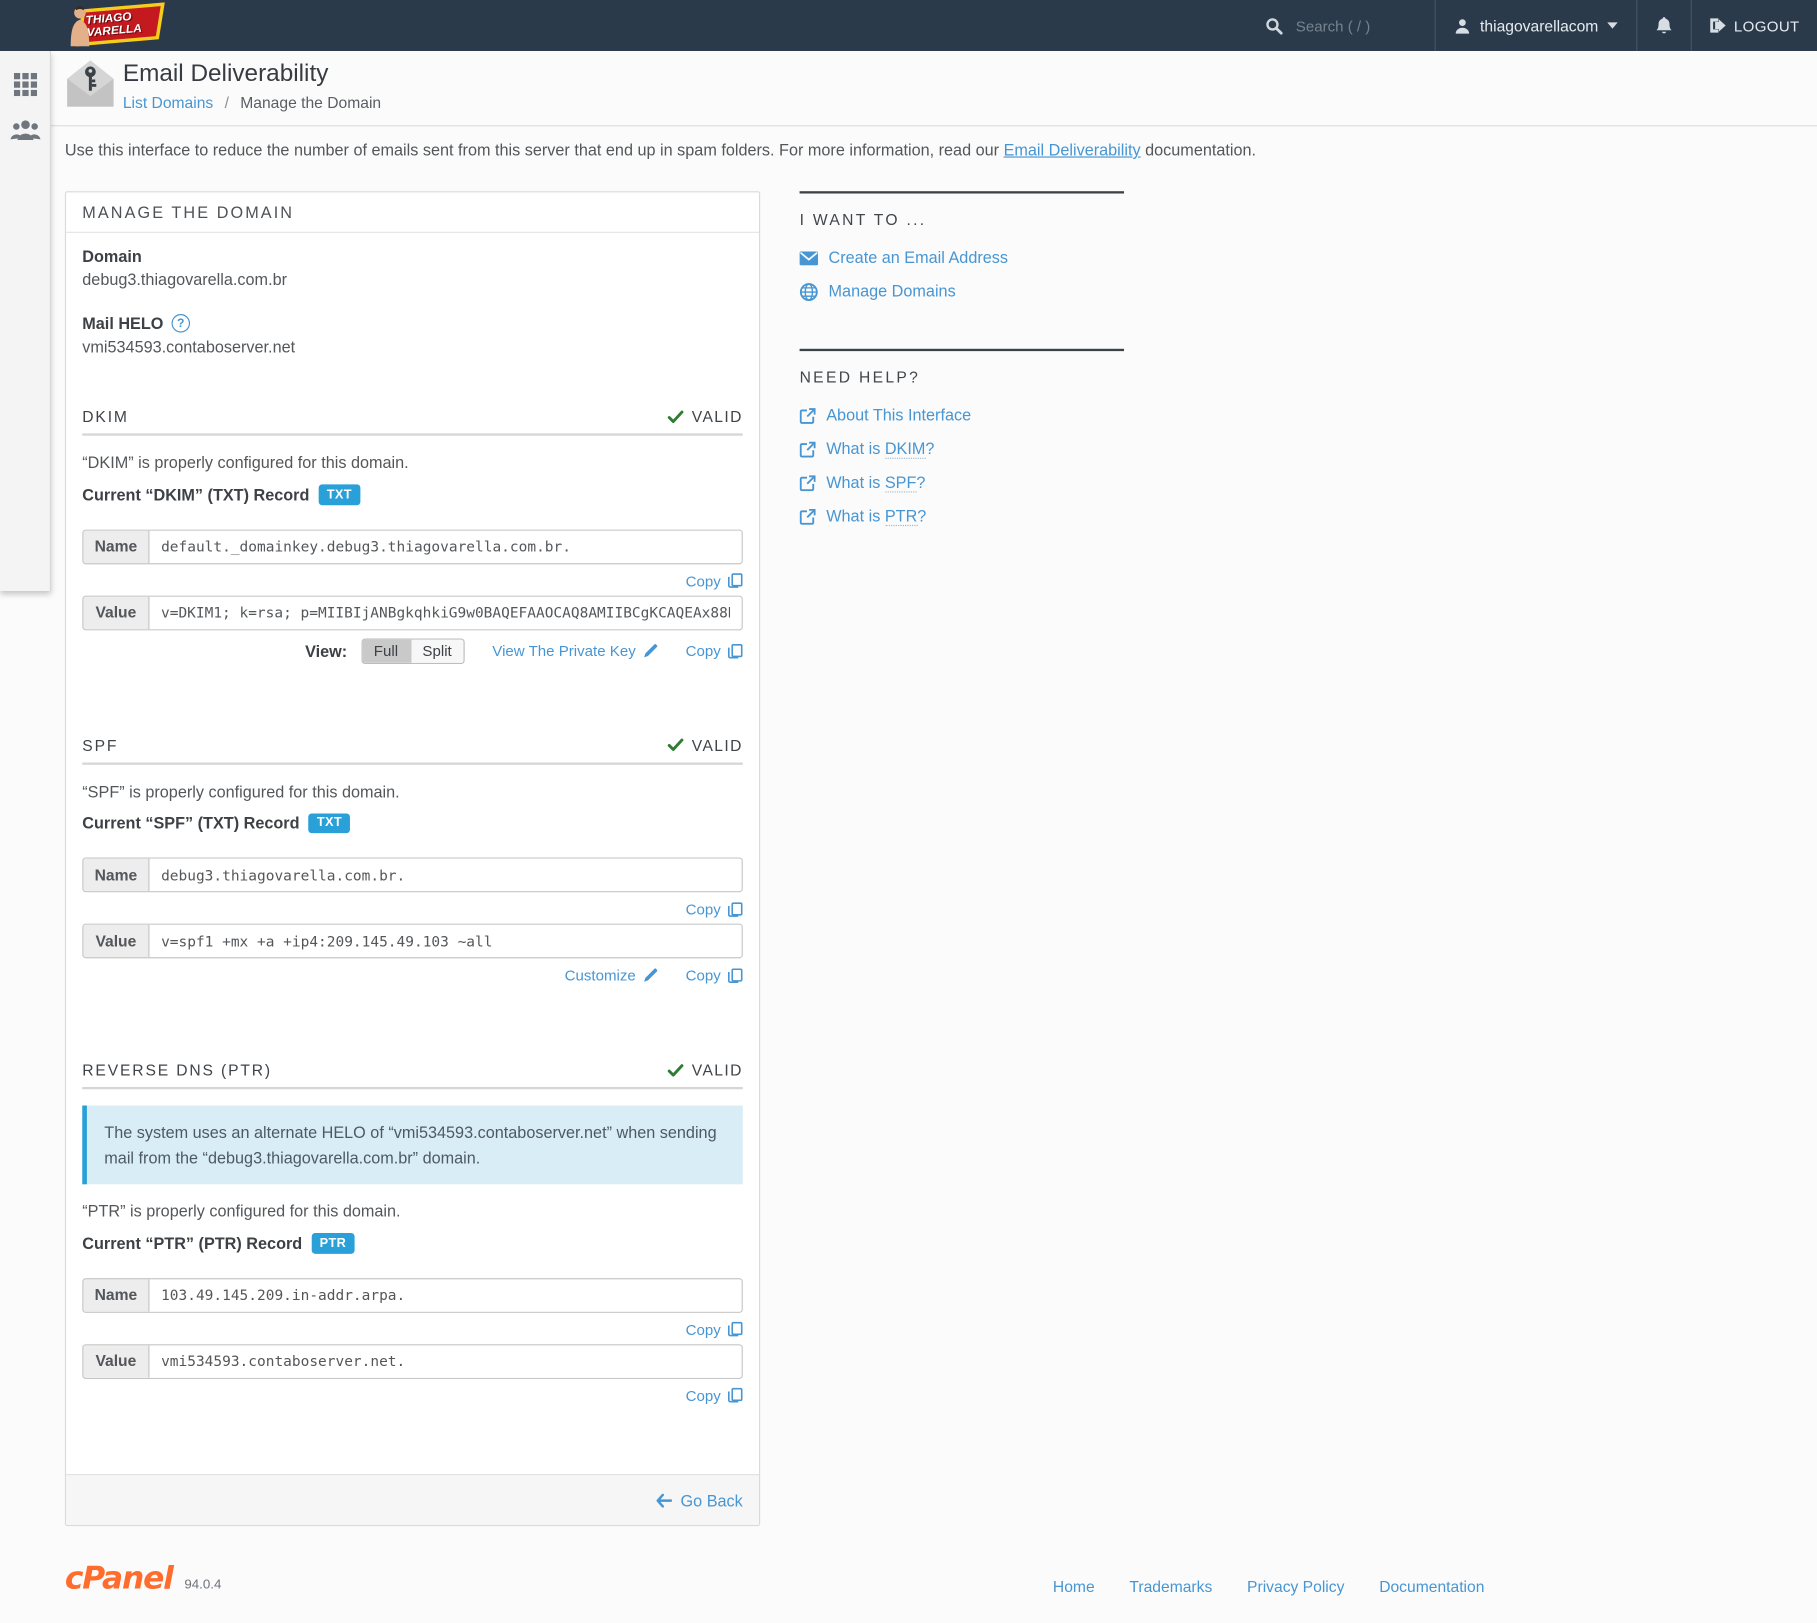 The image size is (1817, 1623). What do you see at coordinates (1074, 1586) in the screenshot?
I see `footer-link-home: Home` at bounding box center [1074, 1586].